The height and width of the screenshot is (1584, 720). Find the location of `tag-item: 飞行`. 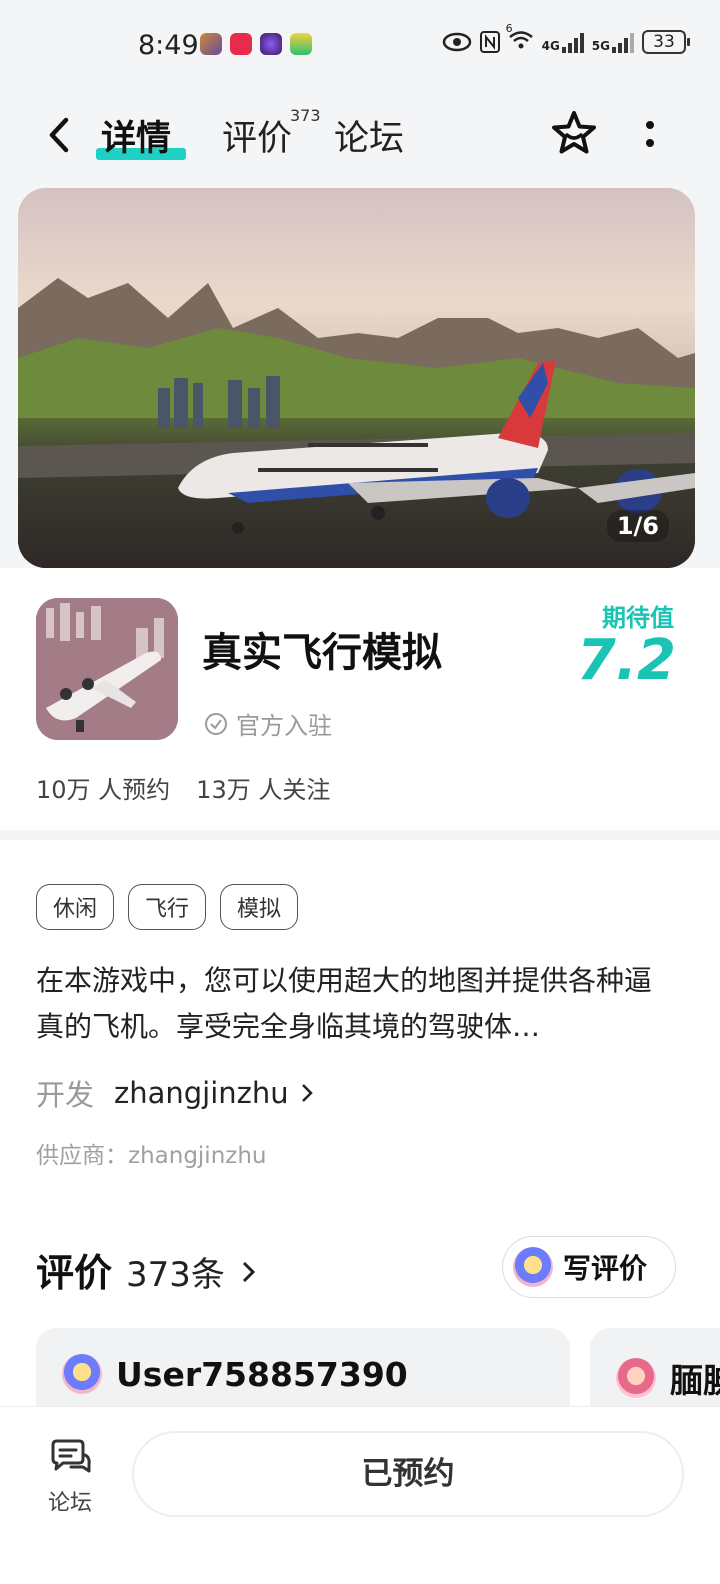

tag-item: 飞行 is located at coordinates (167, 907).